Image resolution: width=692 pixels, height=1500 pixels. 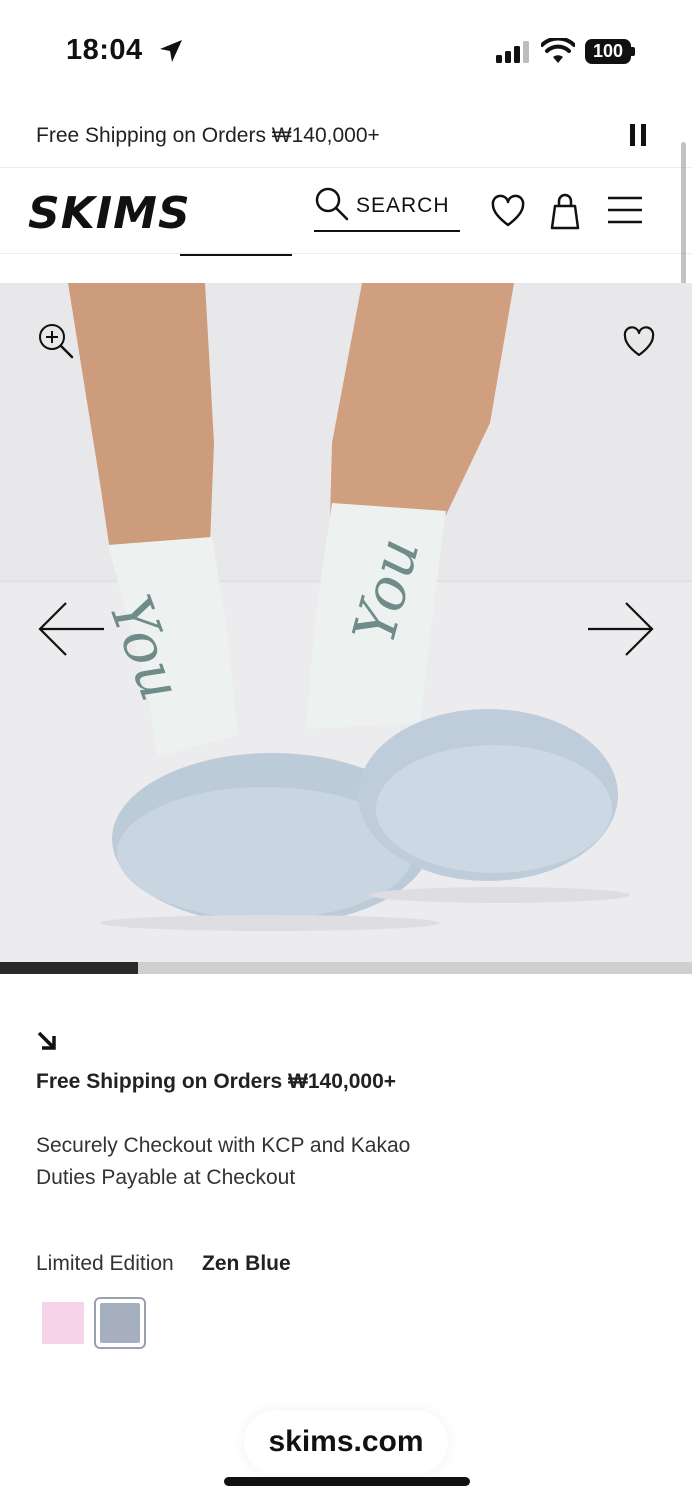 What do you see at coordinates (346, 968) in the screenshot?
I see `gallery-progress` at bounding box center [346, 968].